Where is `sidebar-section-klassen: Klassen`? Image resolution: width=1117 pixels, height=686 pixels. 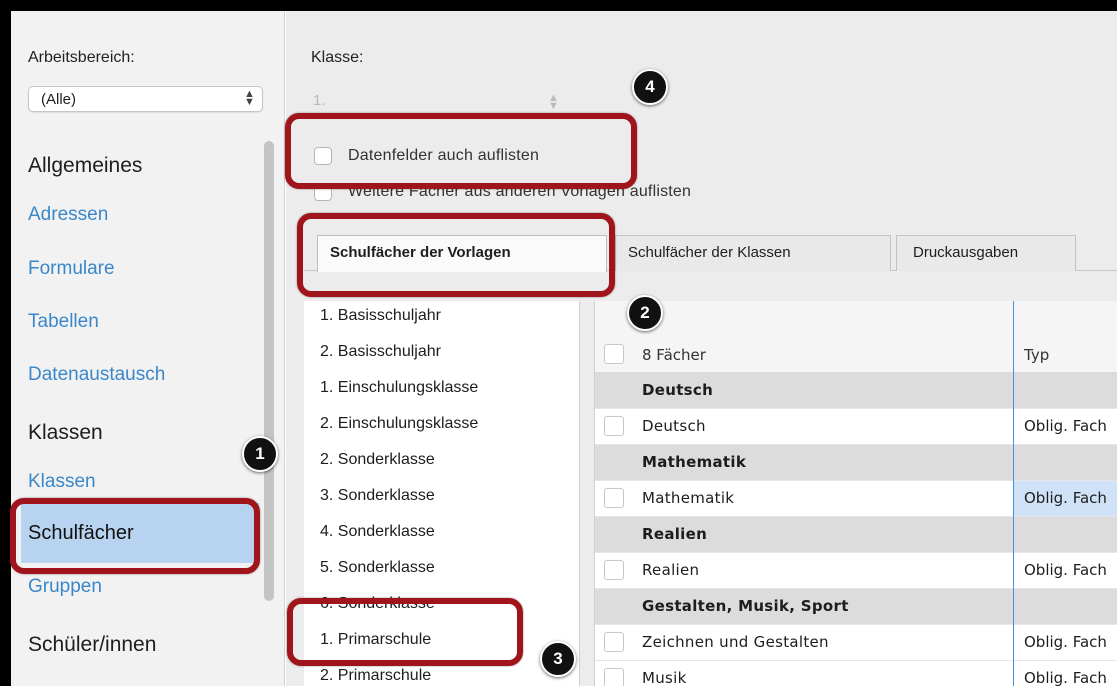
sidebar-section-klassen: Klassen is located at coordinates (65, 432).